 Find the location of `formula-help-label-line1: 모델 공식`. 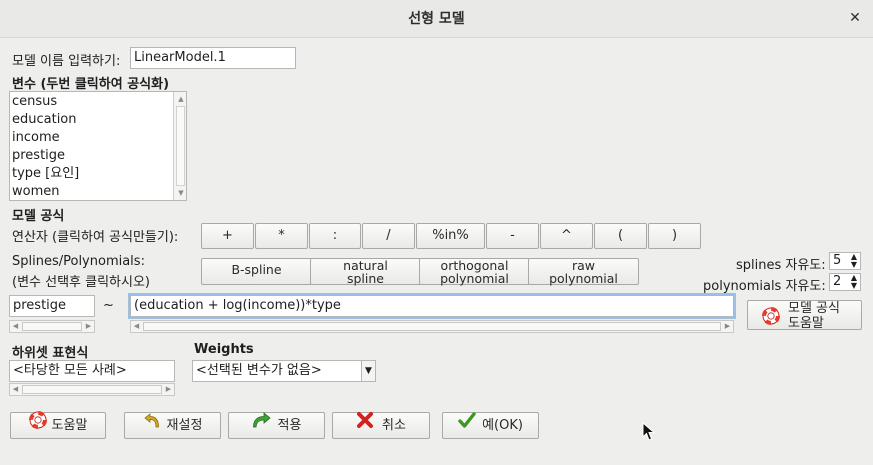

formula-help-label-line1: 모델 공식 is located at coordinates (814, 308).